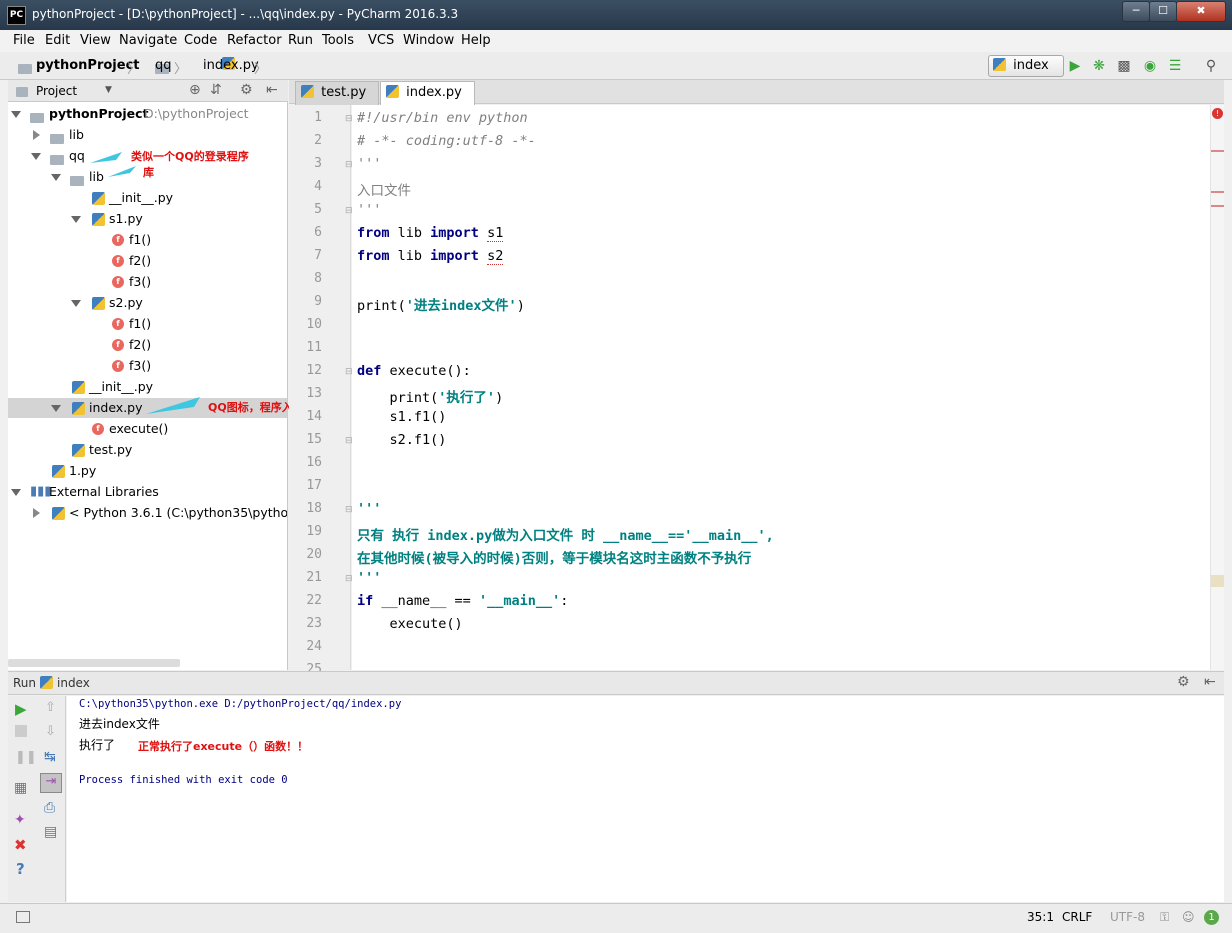  Describe the element at coordinates (16, 492) in the screenshot. I see `expand-arrow-icon` at that location.